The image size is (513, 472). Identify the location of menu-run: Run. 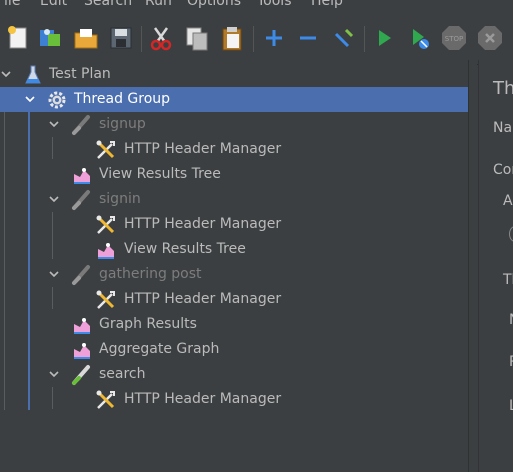
(158, 5).